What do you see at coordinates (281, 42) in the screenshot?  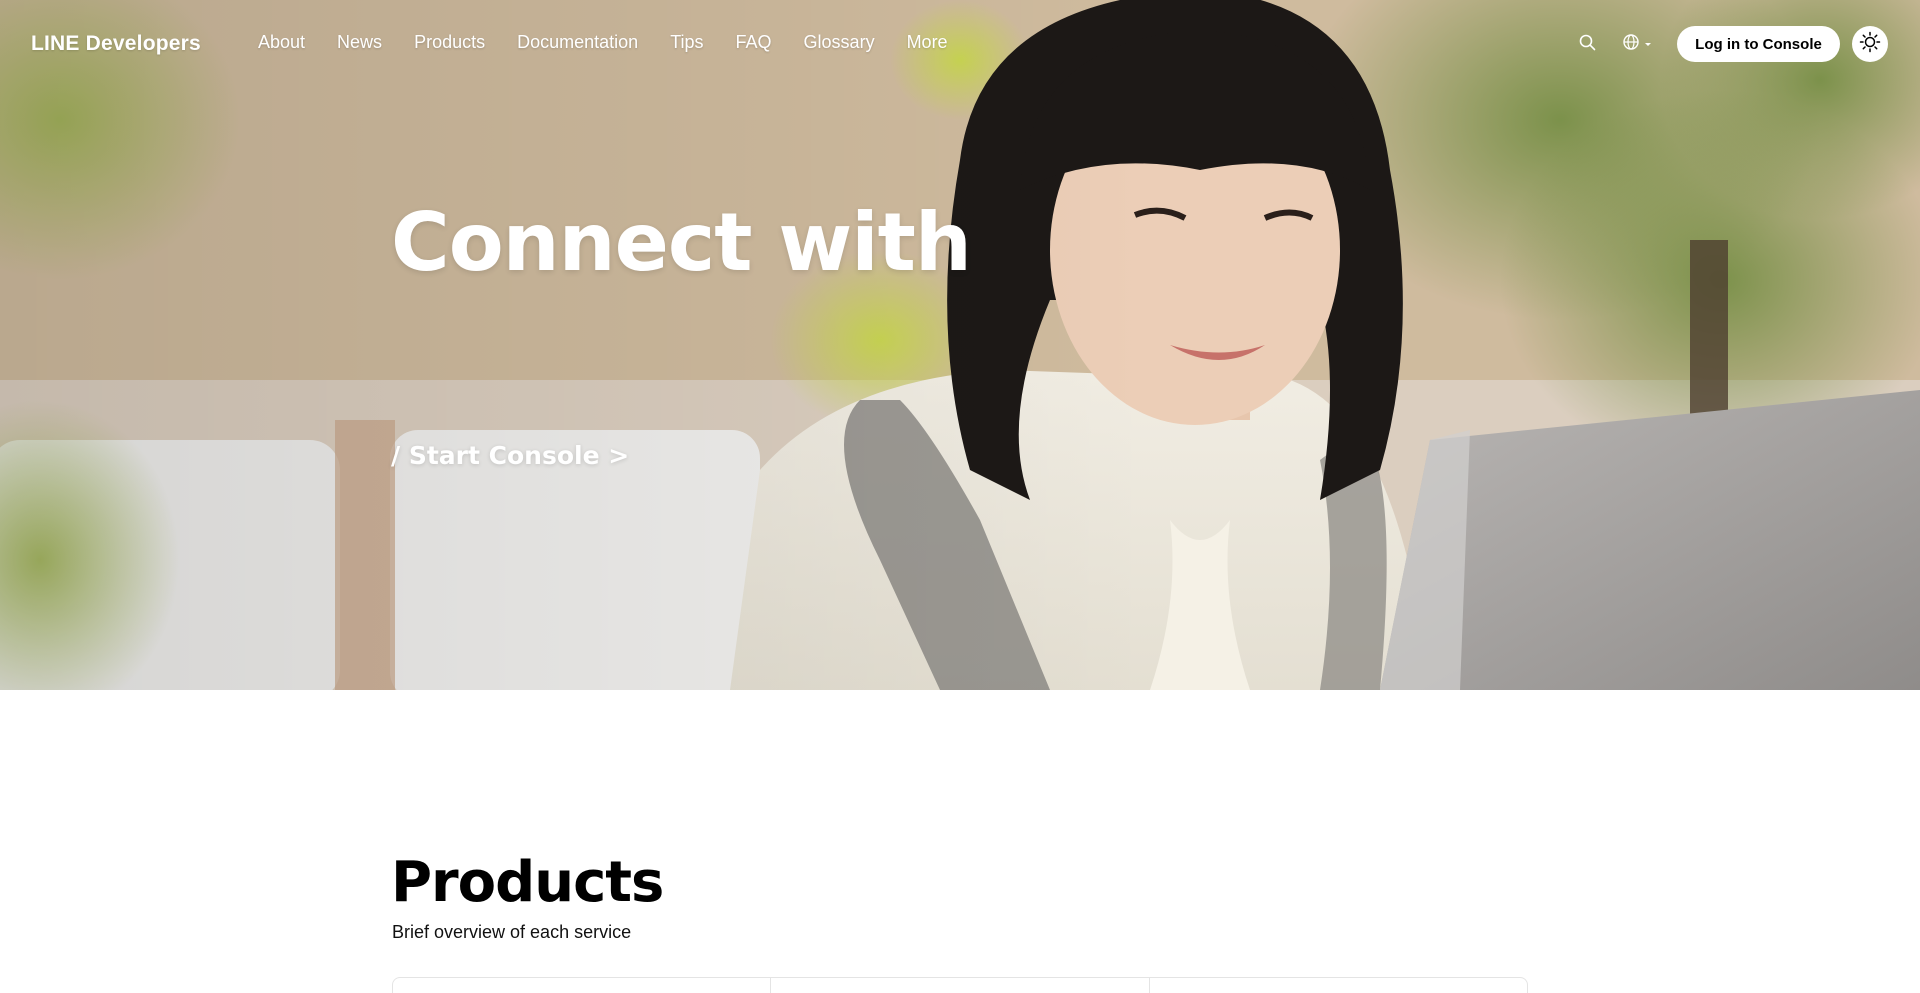 I see `nav-item-about: About` at bounding box center [281, 42].